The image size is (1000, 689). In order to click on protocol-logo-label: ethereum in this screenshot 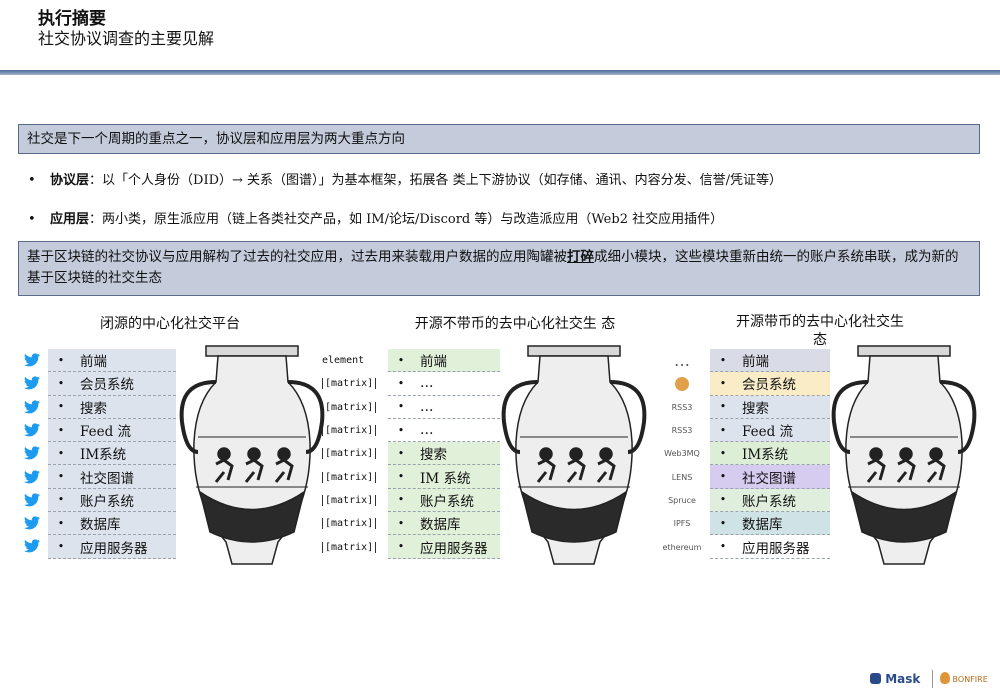, I will do `click(682, 547)`.